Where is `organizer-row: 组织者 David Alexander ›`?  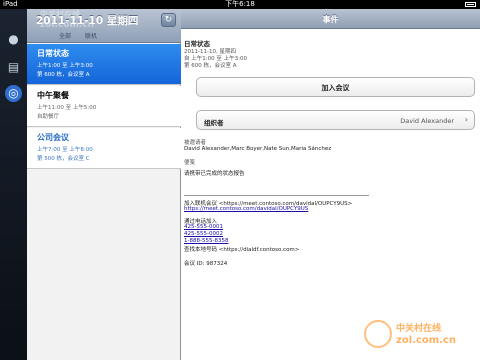
organizer-row: 组织者 David Alexander › is located at coordinates (335, 120).